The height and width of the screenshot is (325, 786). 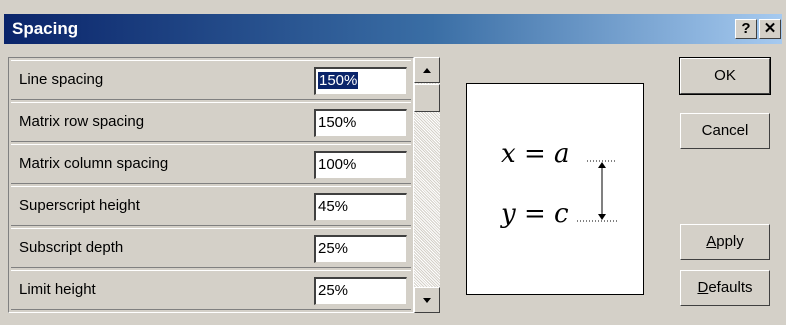 What do you see at coordinates (360, 123) in the screenshot?
I see `matrix-row-spacing-input: 150%` at bounding box center [360, 123].